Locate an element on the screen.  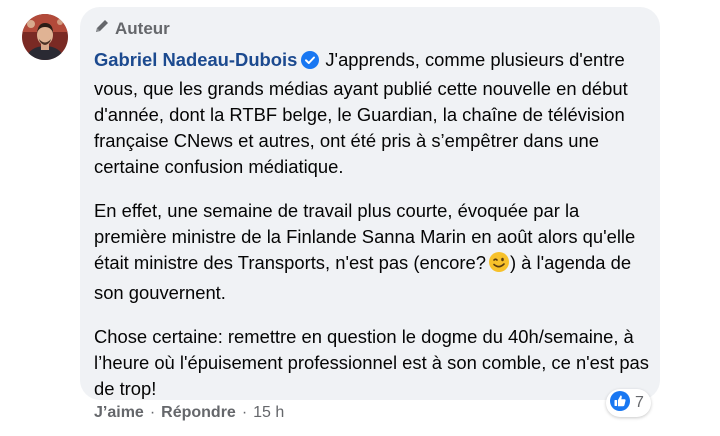
comment-actions: J’aime · Répondre · 15 h is located at coordinates (189, 413).